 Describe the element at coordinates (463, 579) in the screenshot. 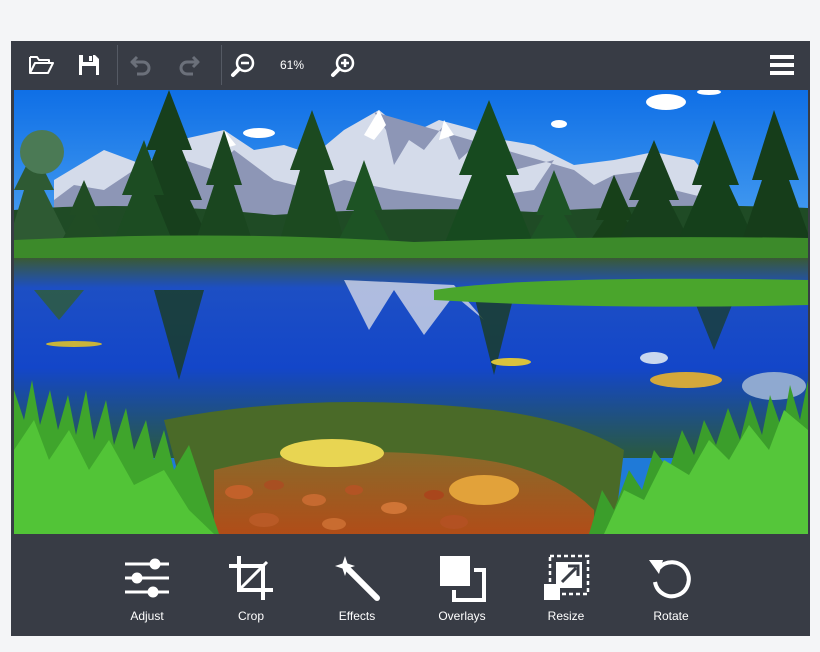

I see `overlays-icon` at that location.